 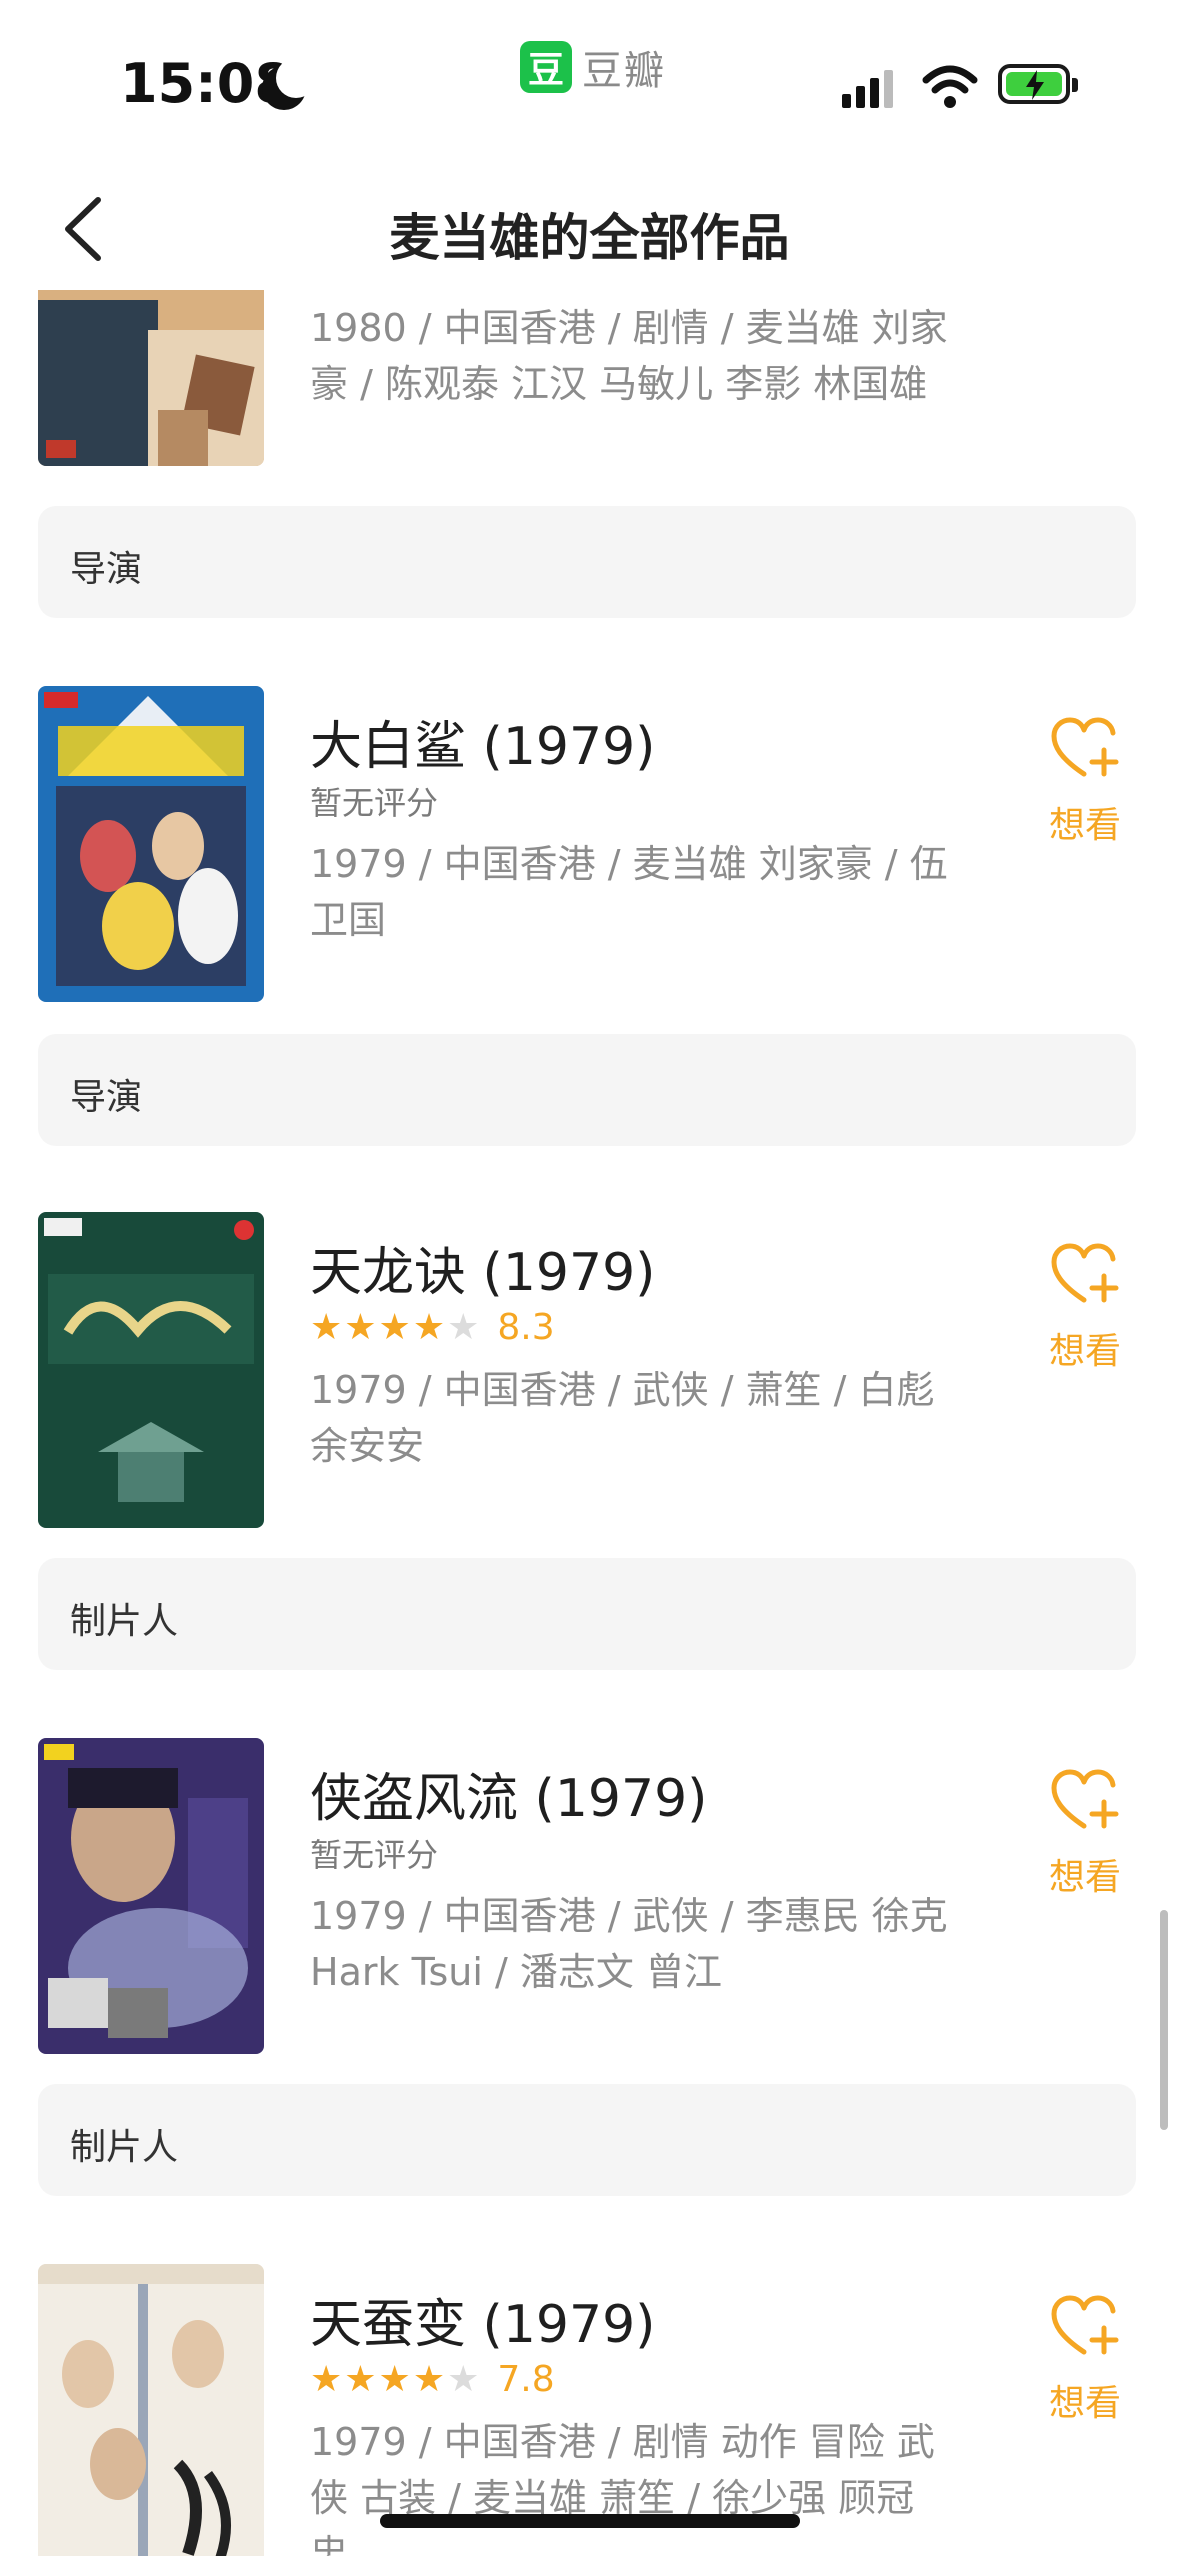 I want to click on movie-meta: 1979 / 中国香港 / 武侠 / 萧笙 / 白彪 余安安, so click(x=622, y=1418).